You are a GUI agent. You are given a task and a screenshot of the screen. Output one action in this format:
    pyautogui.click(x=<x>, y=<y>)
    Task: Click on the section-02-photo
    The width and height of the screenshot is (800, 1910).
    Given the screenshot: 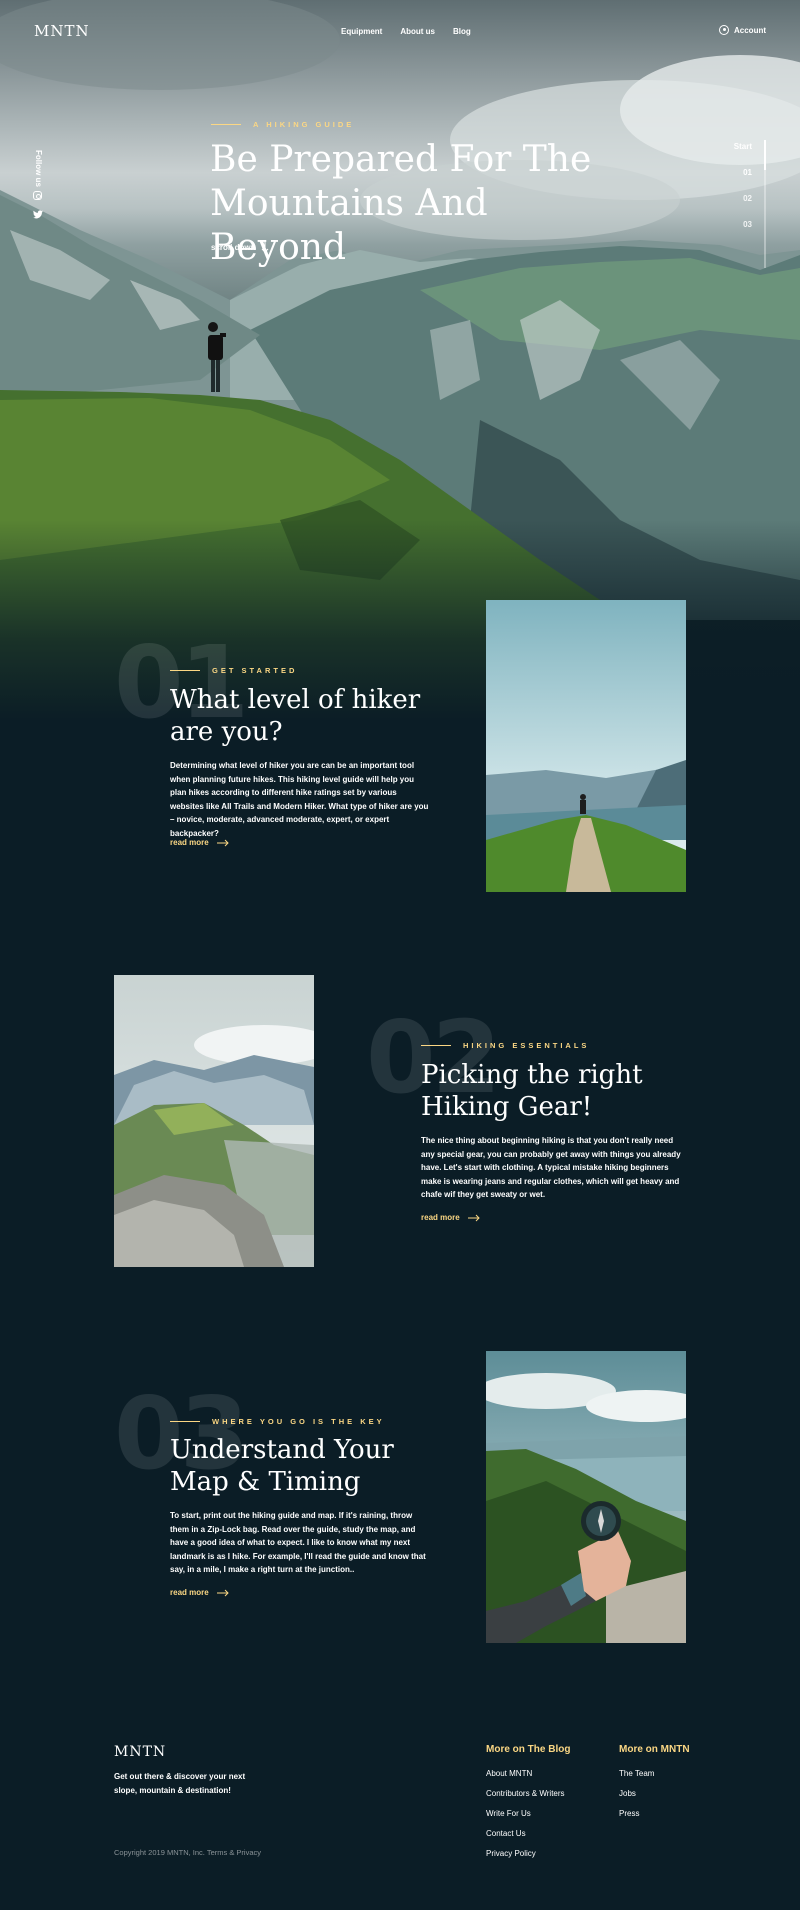 What is the action you would take?
    pyautogui.click(x=214, y=1121)
    